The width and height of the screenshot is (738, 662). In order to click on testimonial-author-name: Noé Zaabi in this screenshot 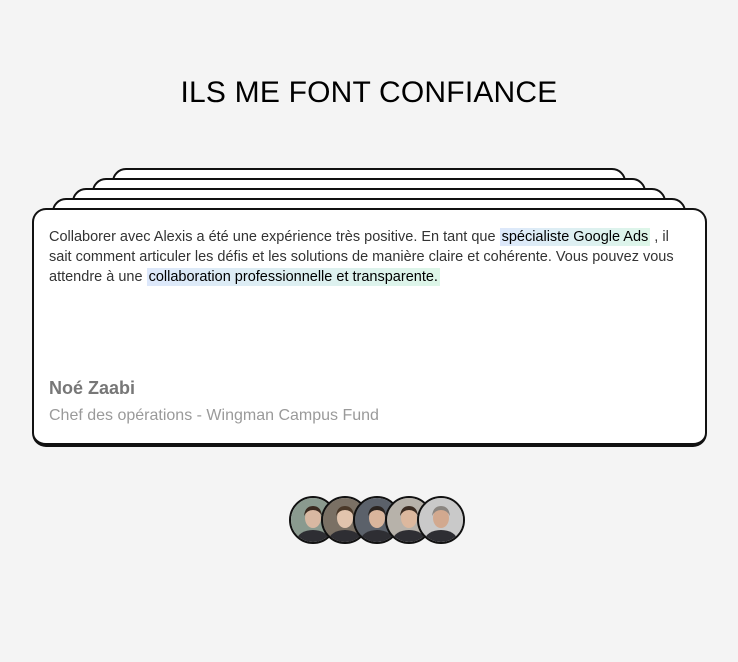, I will do `click(92, 388)`.